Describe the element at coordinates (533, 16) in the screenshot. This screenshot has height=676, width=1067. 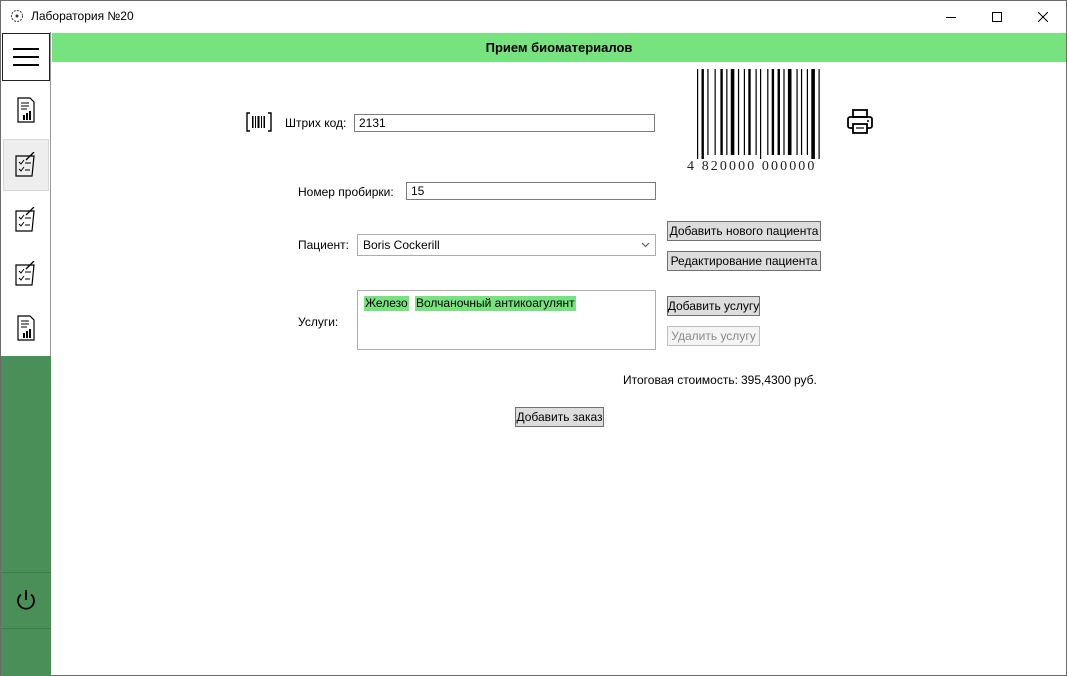
I see `title-bar: Лаборатория №20` at that location.